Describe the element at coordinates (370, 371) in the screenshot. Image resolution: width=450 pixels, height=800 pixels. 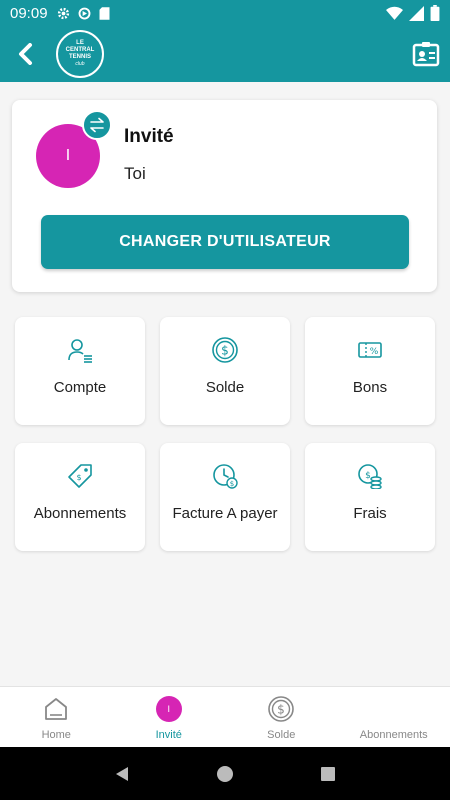
I see `tile-bons: % Bons` at that location.